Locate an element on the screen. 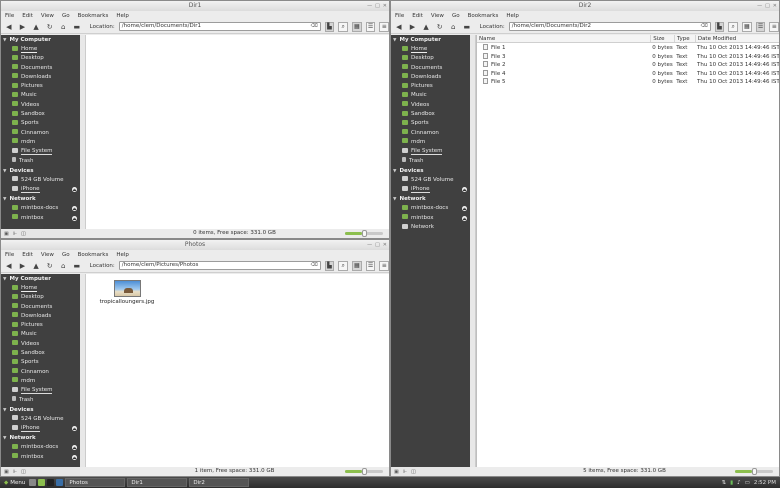  home-icon: ⌂ is located at coordinates (453, 27).